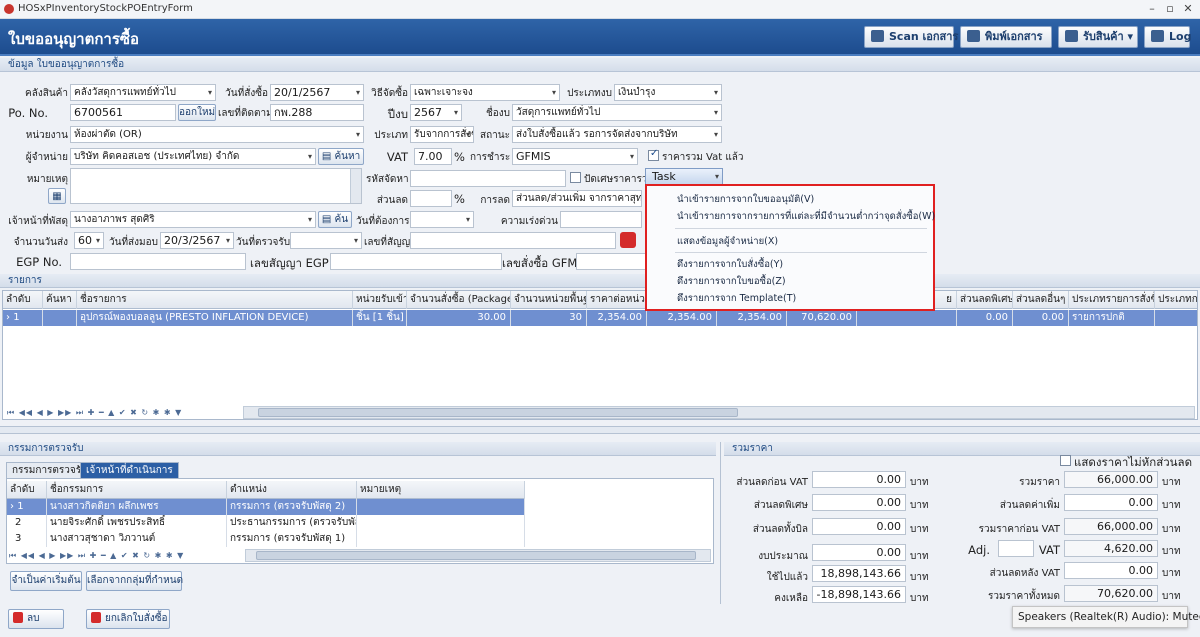  Describe the element at coordinates (589, 93) in the screenshot. I see `budget-type-label: ประเภทงบ` at that location.